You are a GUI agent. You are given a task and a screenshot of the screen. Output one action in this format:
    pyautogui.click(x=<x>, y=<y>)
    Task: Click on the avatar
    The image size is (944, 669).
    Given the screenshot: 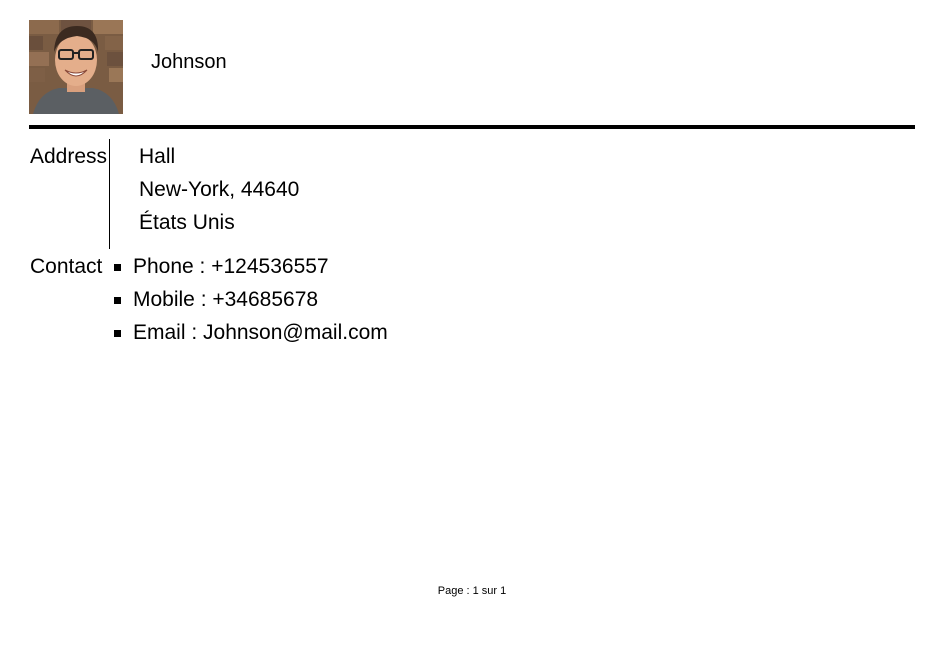 What is the action you would take?
    pyautogui.click(x=76, y=67)
    